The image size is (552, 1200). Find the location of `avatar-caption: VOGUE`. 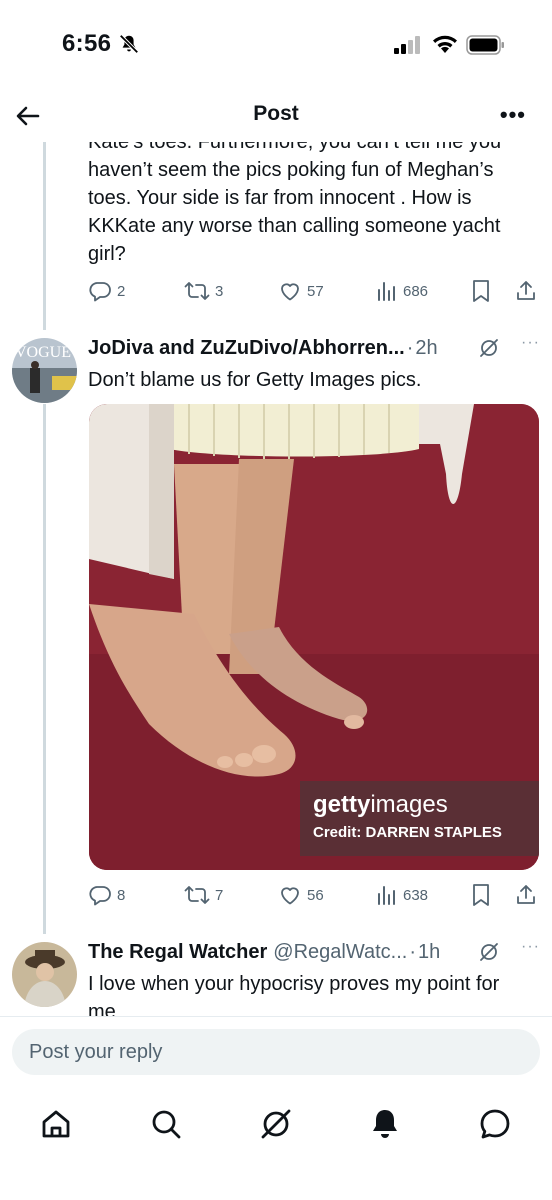

avatar-caption: VOGUE is located at coordinates (43, 352).